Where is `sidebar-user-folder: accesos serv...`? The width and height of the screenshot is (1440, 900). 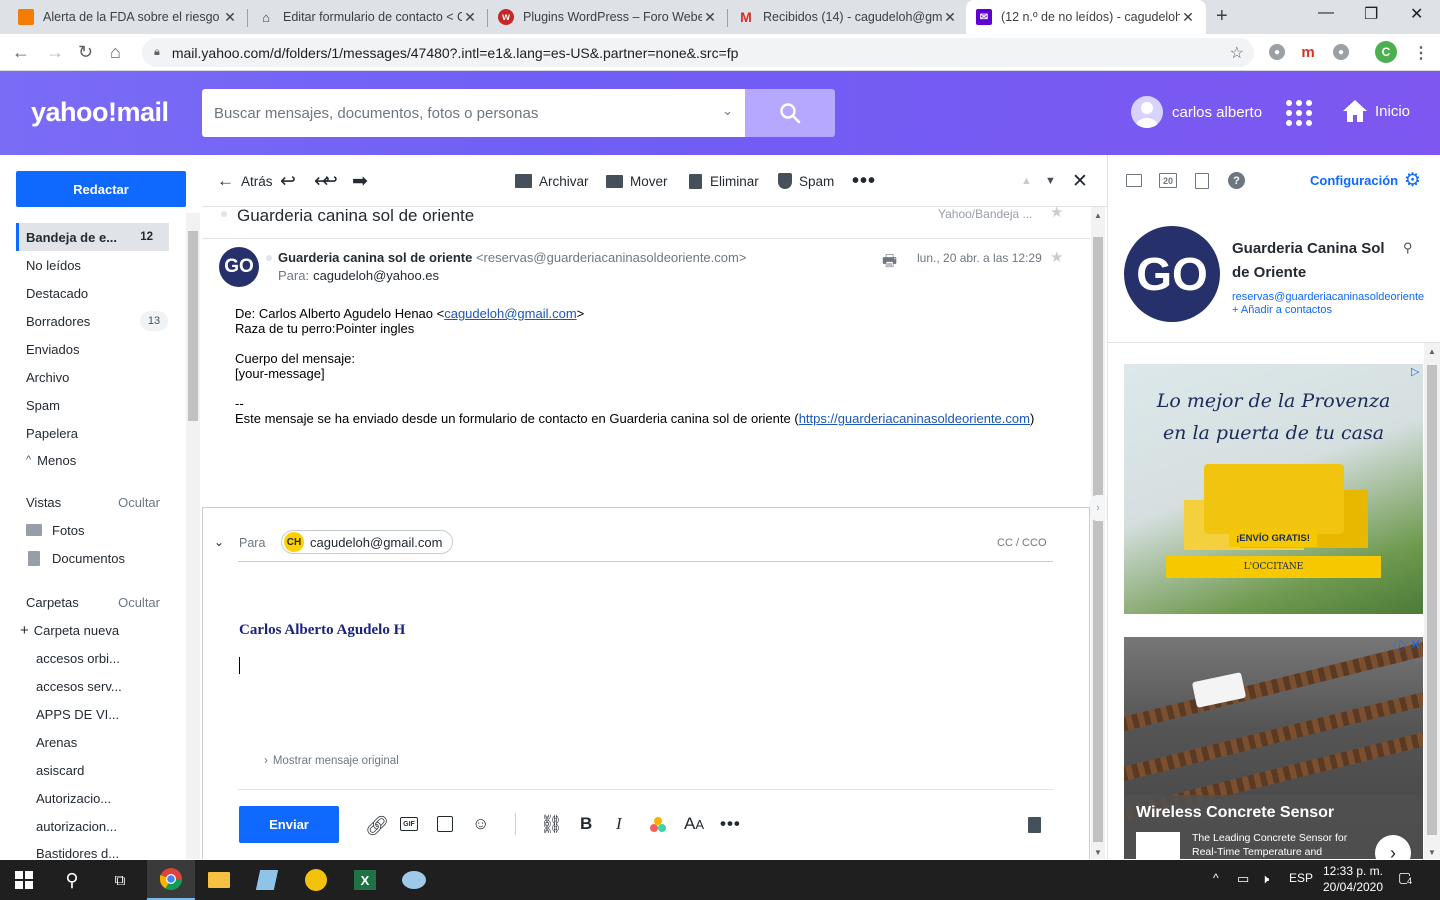 sidebar-user-folder: accesos serv... is located at coordinates (101, 686).